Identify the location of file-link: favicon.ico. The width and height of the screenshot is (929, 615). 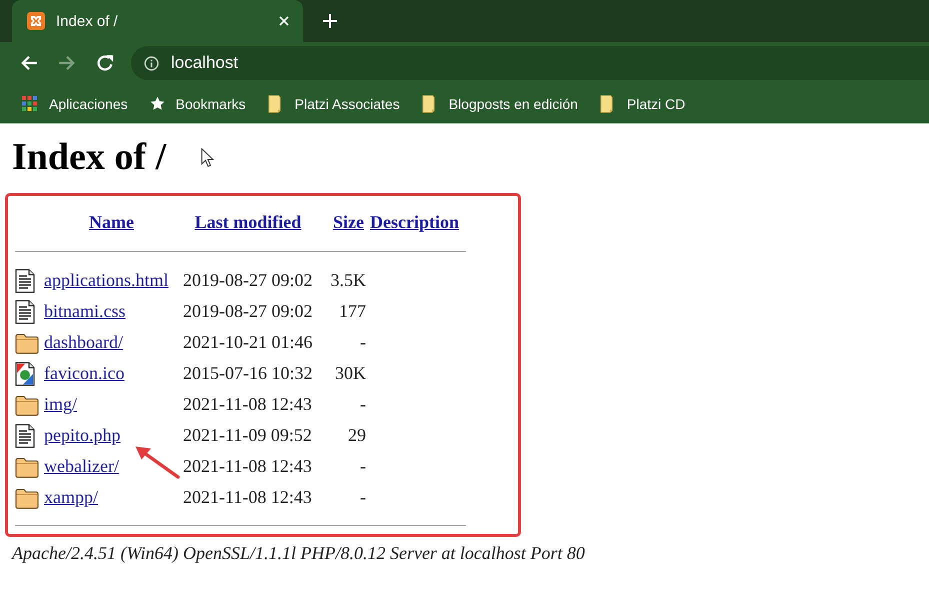
(84, 373).